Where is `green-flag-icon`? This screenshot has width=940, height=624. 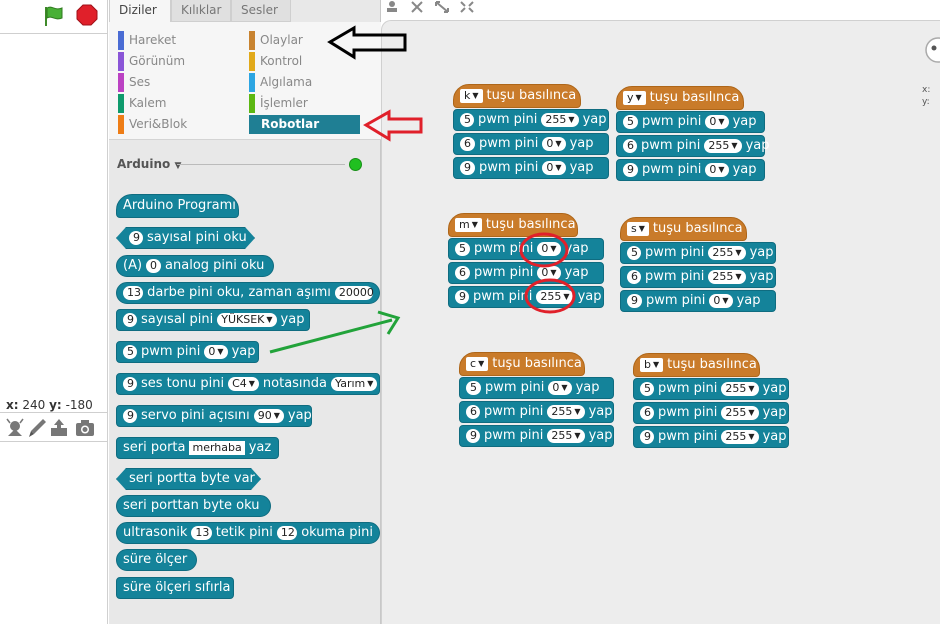 green-flag-icon is located at coordinates (54, 16).